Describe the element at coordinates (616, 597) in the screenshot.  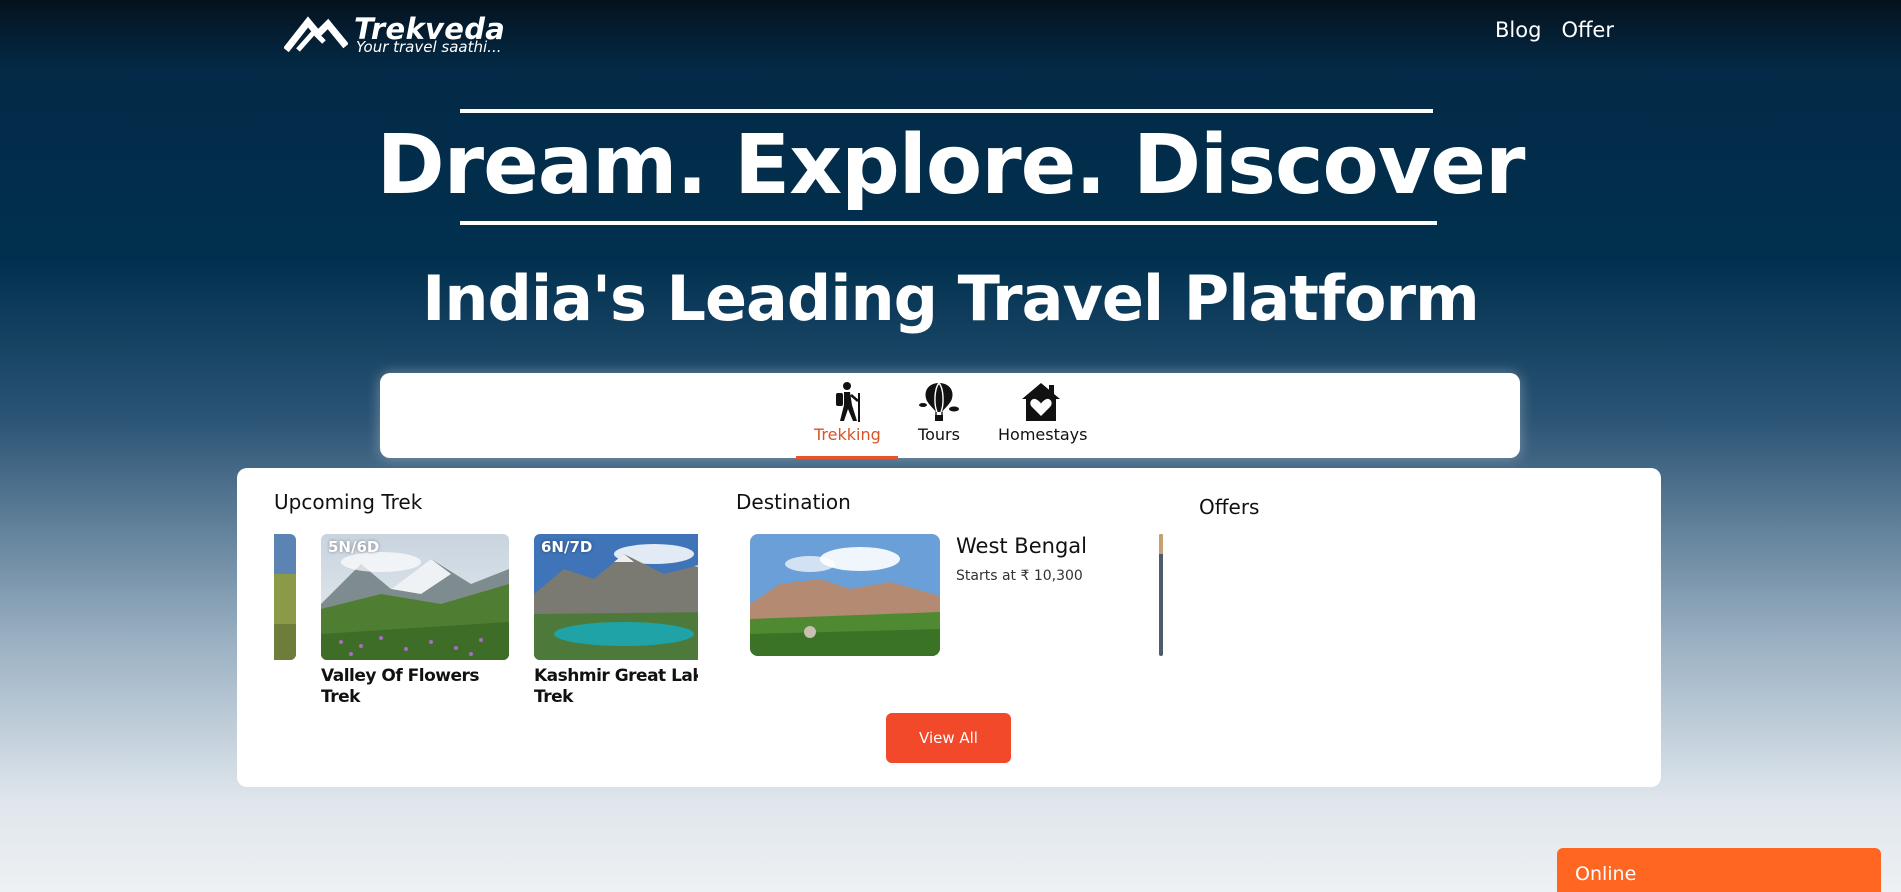
I see `trek-image: 6N/7D` at that location.